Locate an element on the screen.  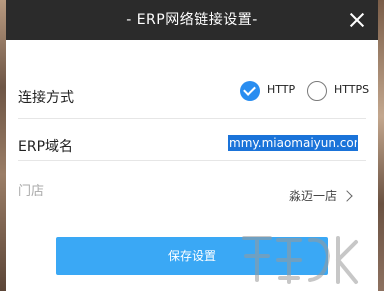
http-radio is located at coordinates (250, 91).